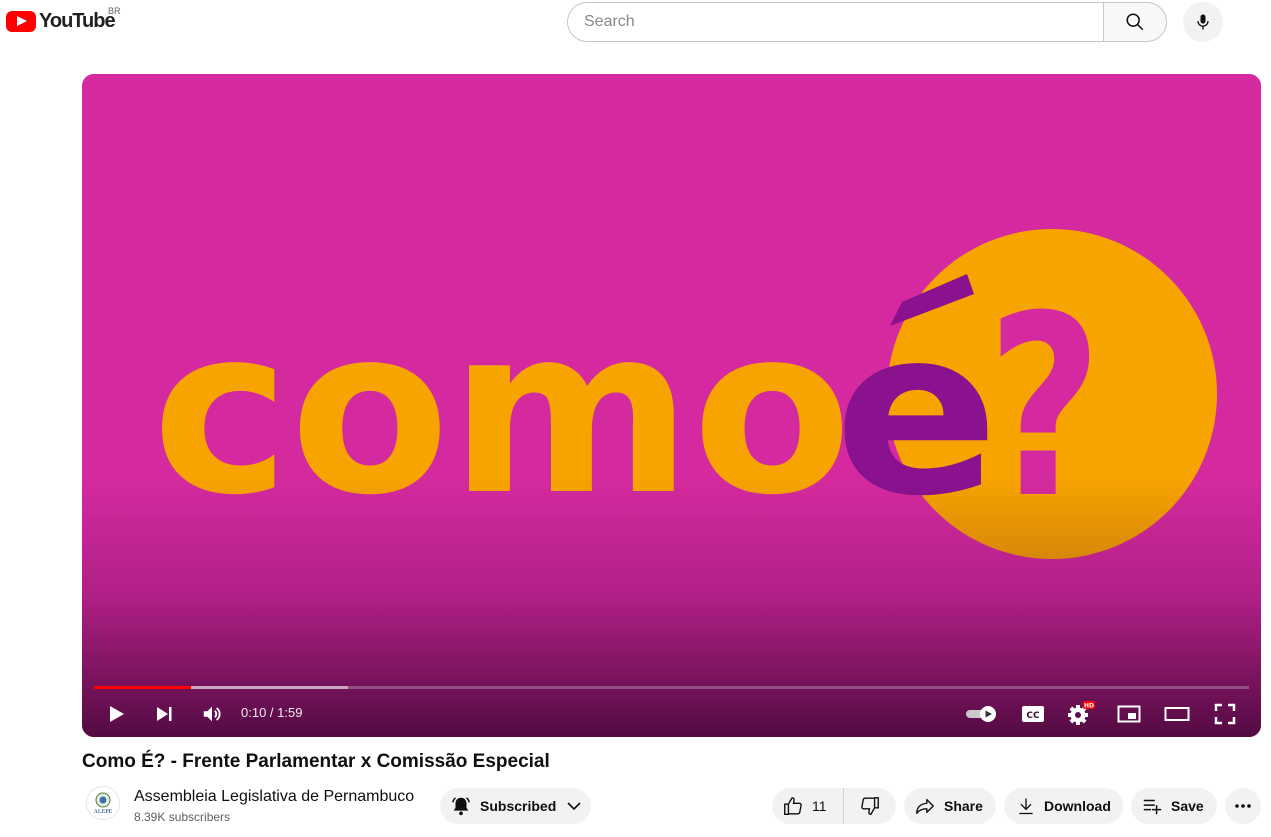 The image size is (1271, 837). I want to click on svg-text: CC, so click(1033, 716).